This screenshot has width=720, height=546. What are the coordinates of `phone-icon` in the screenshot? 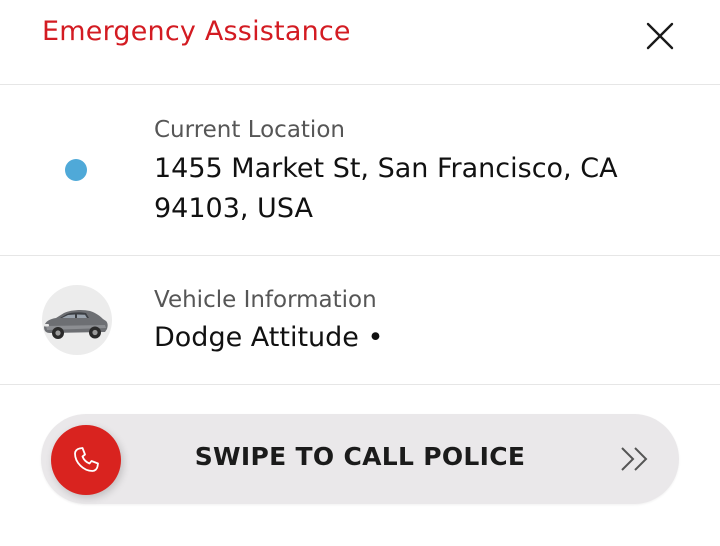 It's located at (86, 459).